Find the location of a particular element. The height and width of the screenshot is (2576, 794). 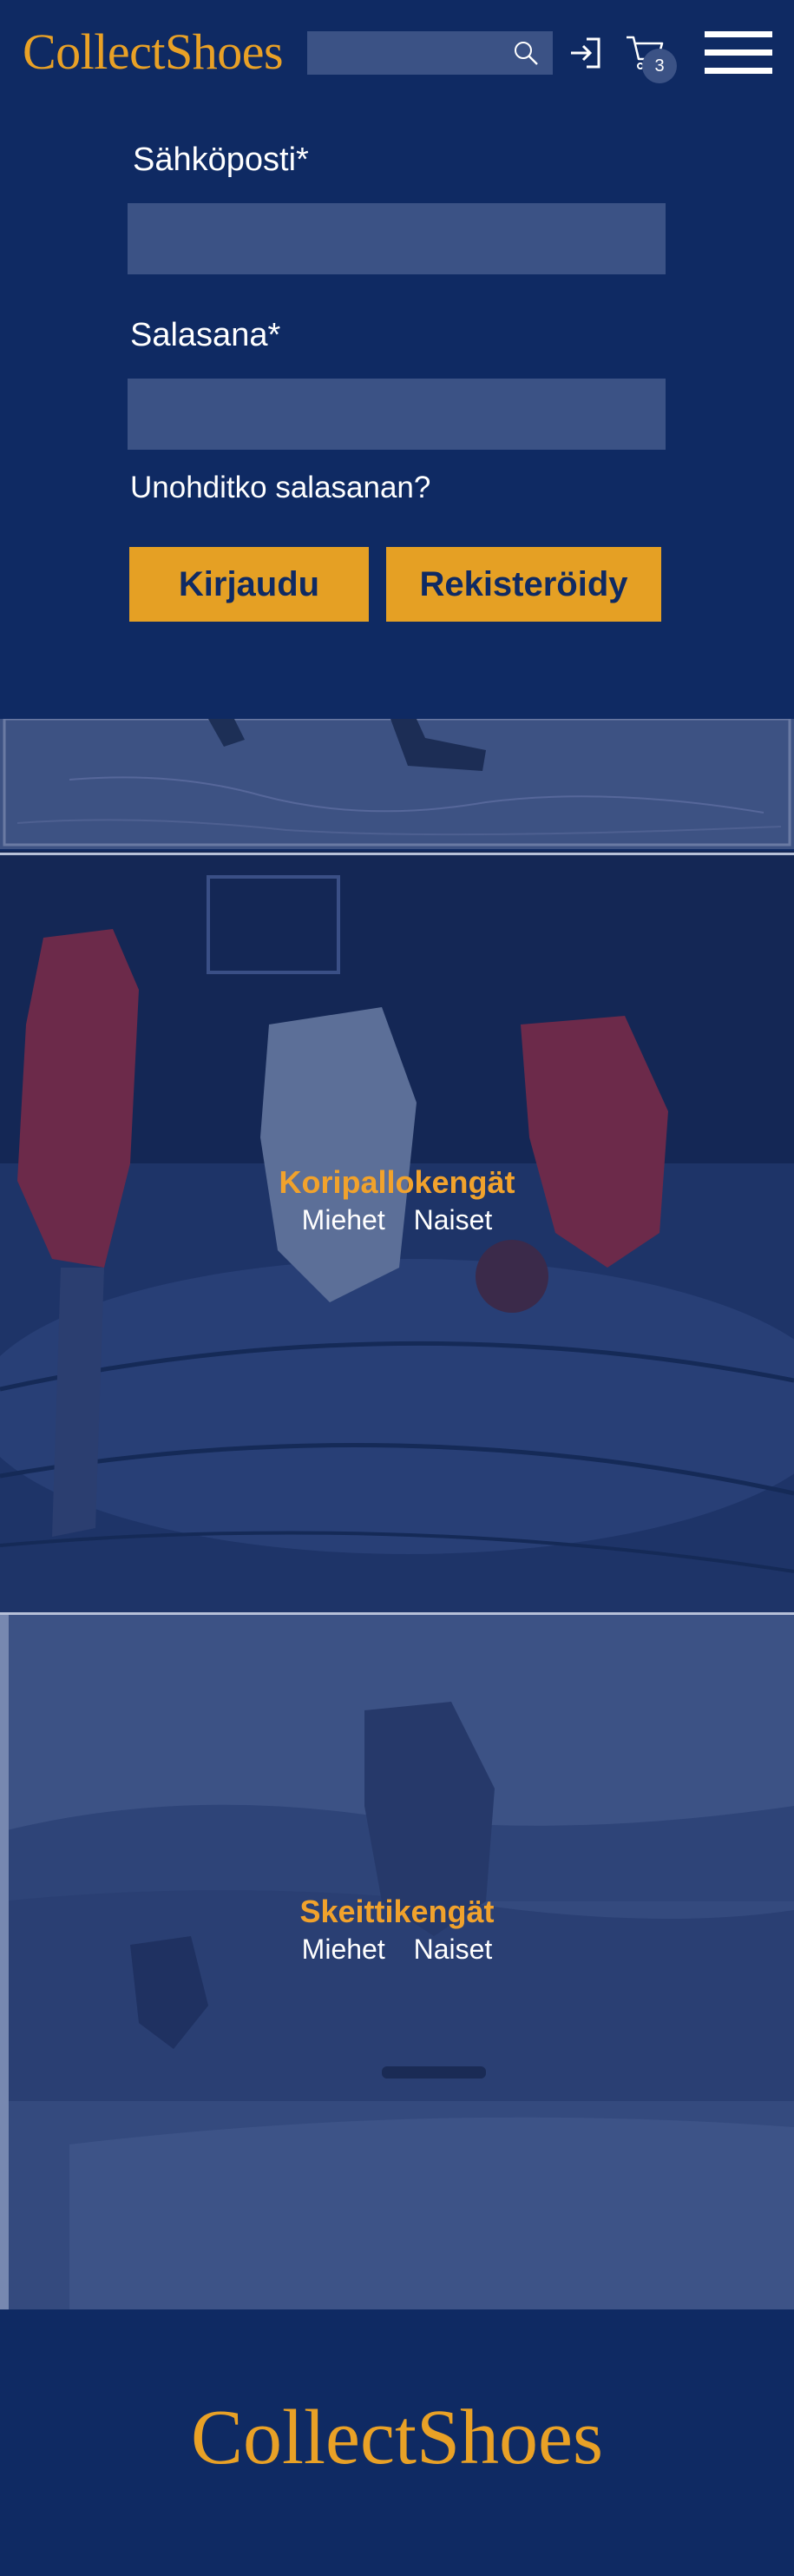

site-footer: CollectShoes is located at coordinates (397, 2442).